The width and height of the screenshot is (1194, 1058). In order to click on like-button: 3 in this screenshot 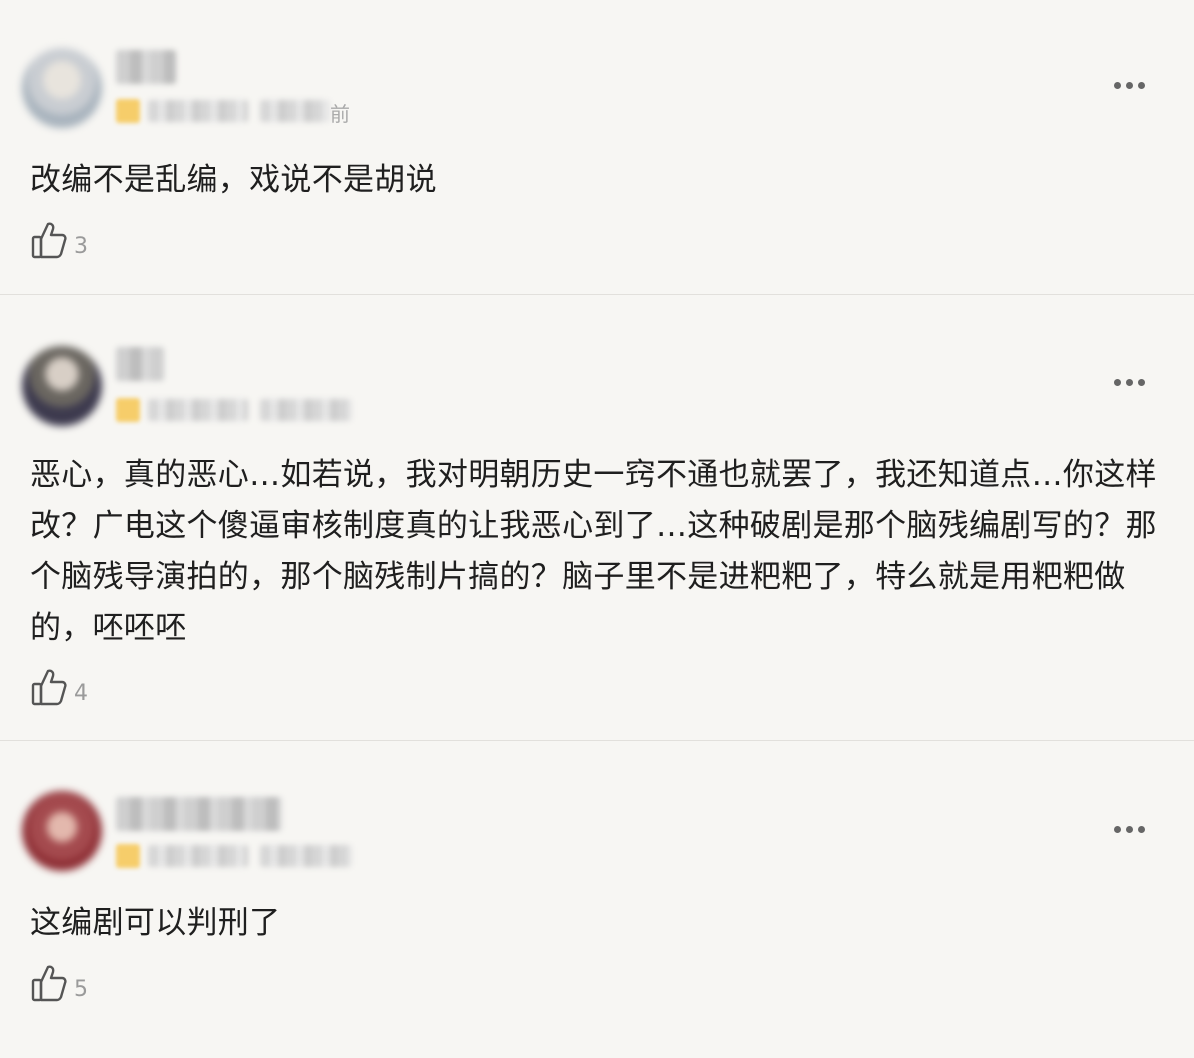, I will do `click(59, 240)`.